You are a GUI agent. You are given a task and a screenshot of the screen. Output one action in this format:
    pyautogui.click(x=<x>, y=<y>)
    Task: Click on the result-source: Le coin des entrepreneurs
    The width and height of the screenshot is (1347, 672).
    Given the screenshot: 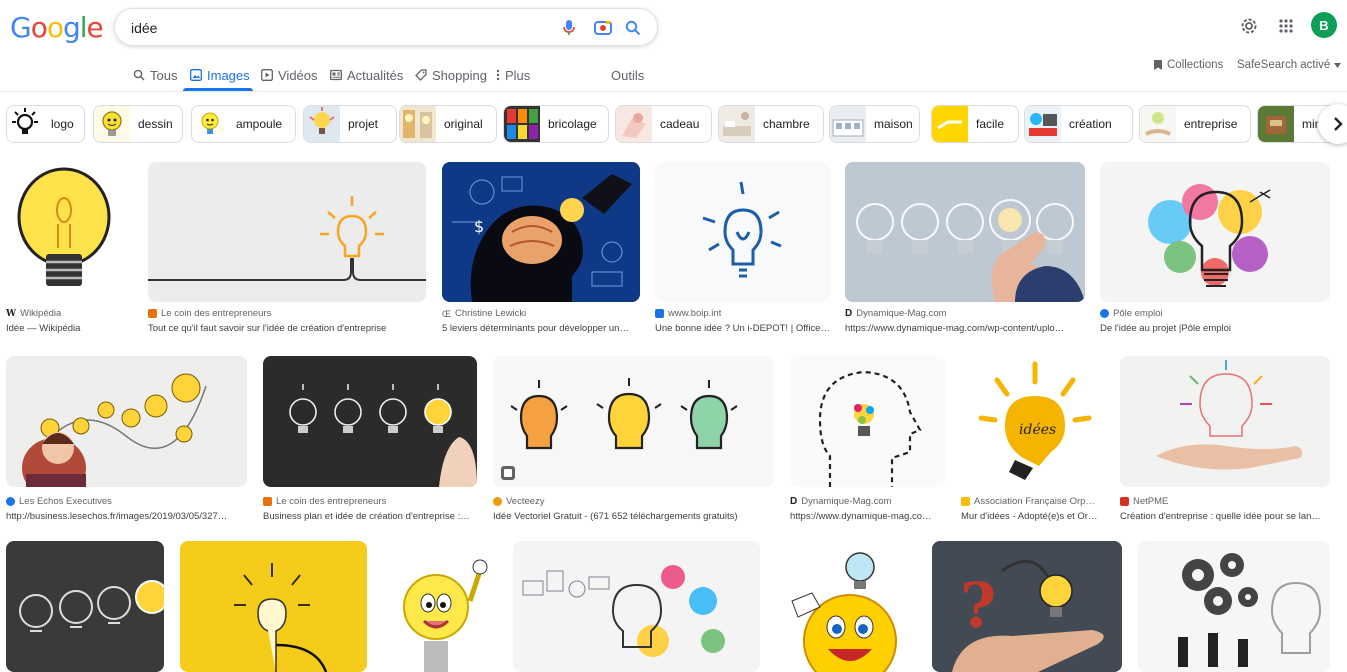 What is the action you would take?
    pyautogui.click(x=324, y=501)
    